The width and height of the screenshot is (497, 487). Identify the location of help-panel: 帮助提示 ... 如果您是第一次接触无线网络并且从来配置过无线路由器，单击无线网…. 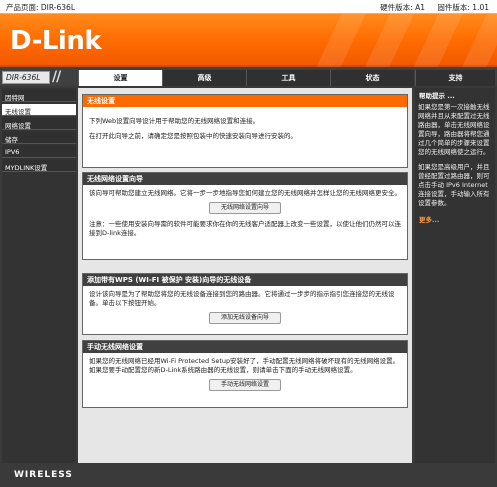
(455, 275).